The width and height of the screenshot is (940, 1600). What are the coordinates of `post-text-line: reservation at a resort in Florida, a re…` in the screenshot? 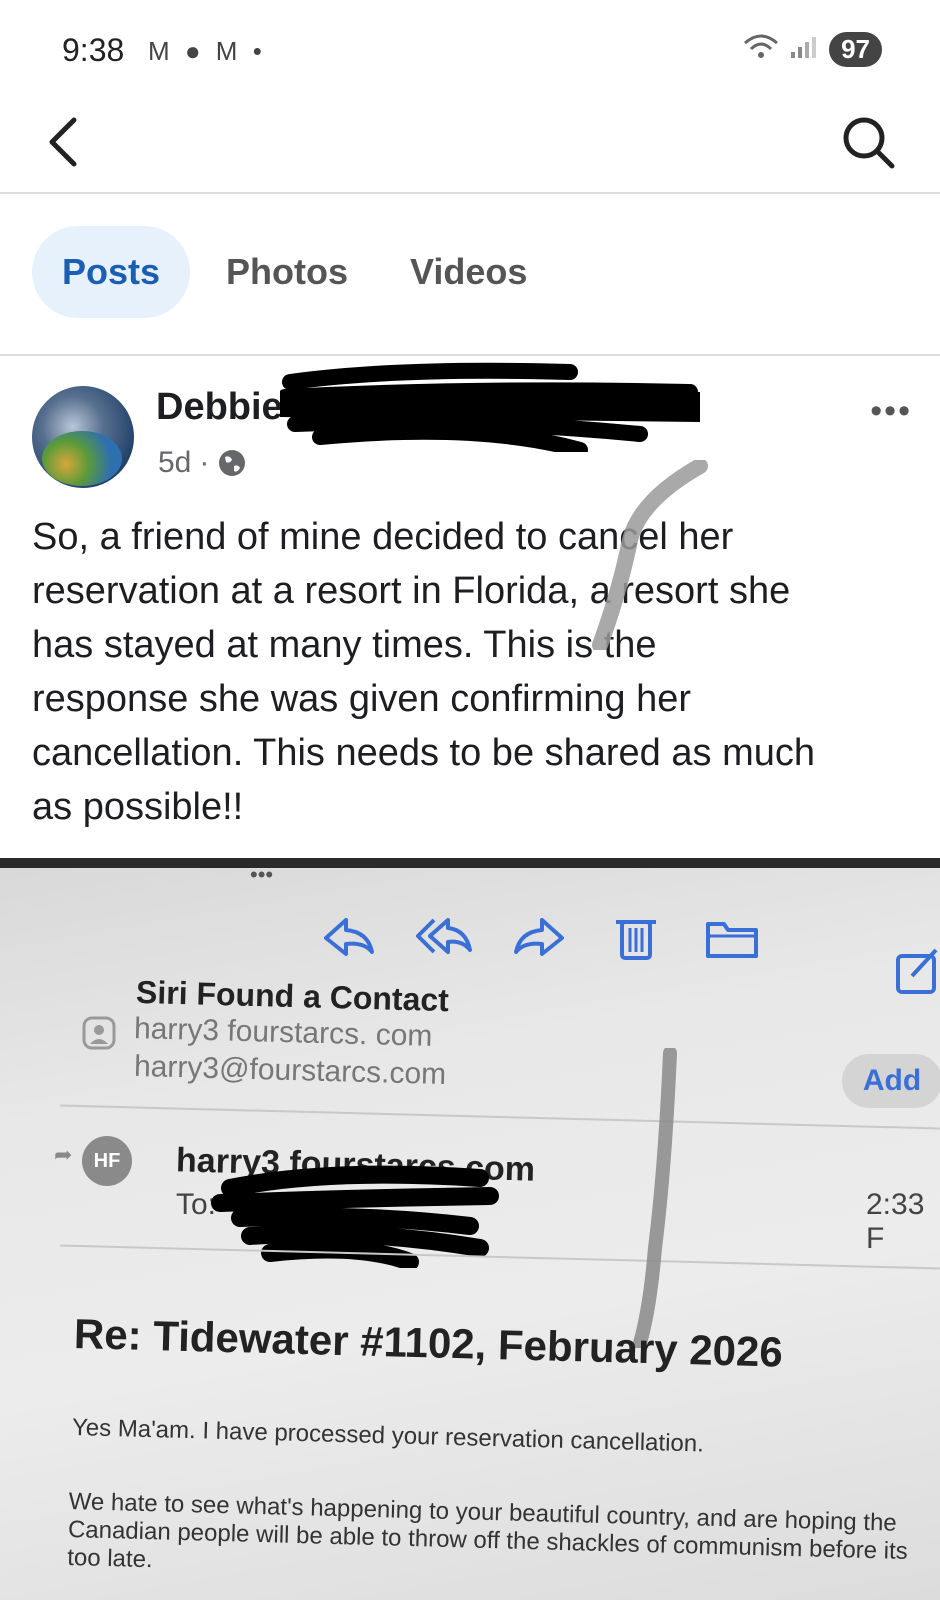 It's located at (411, 591).